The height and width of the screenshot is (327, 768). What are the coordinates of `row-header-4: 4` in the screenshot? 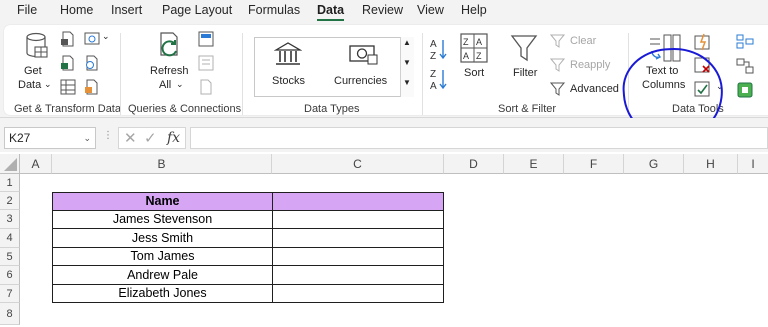 It's located at (10, 238).